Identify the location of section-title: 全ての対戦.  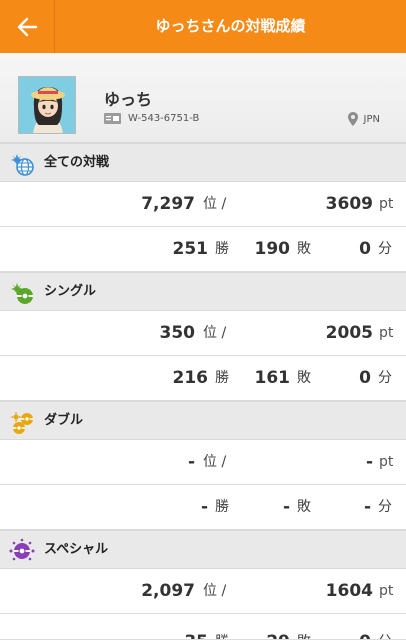
(77, 162).